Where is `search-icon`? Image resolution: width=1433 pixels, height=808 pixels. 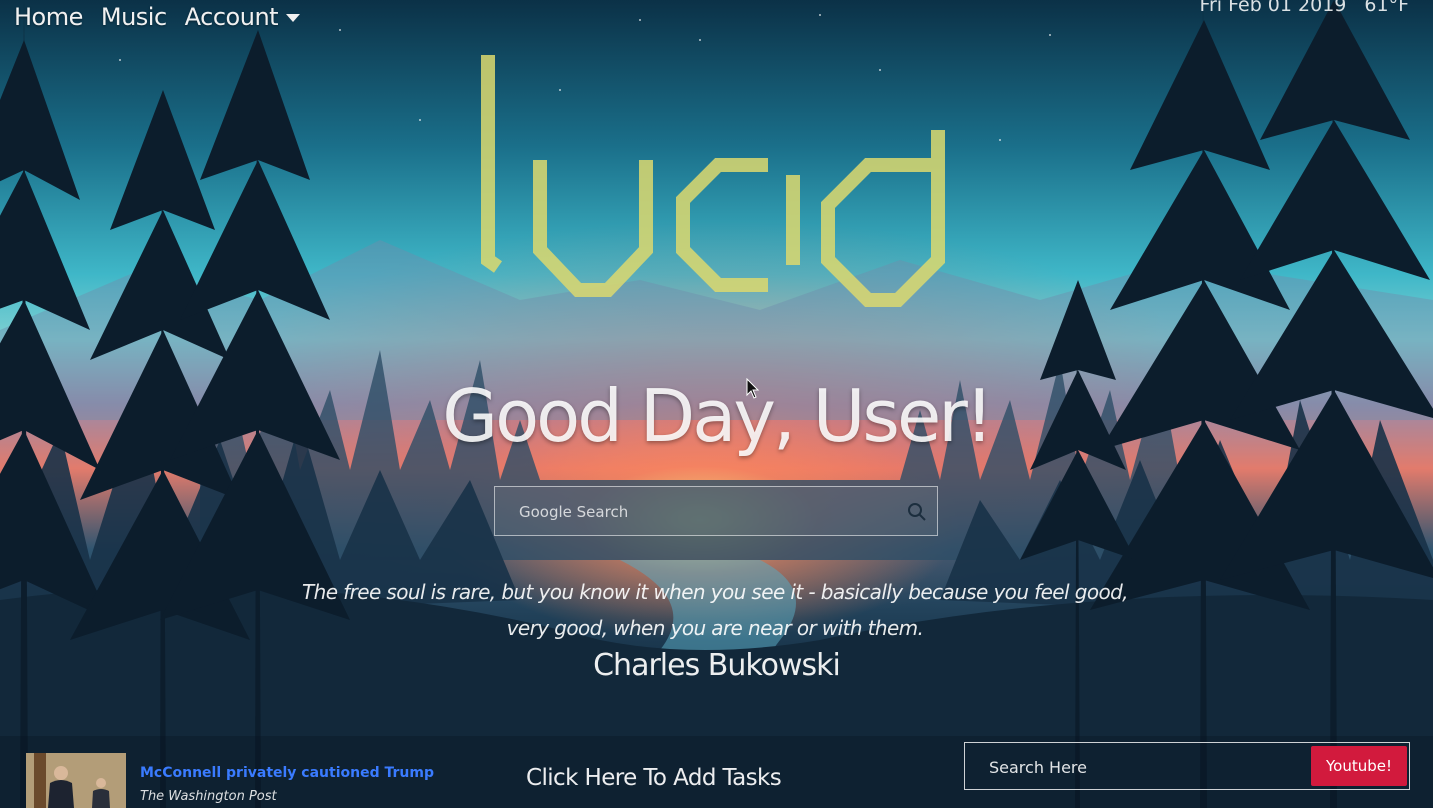 search-icon is located at coordinates (917, 512).